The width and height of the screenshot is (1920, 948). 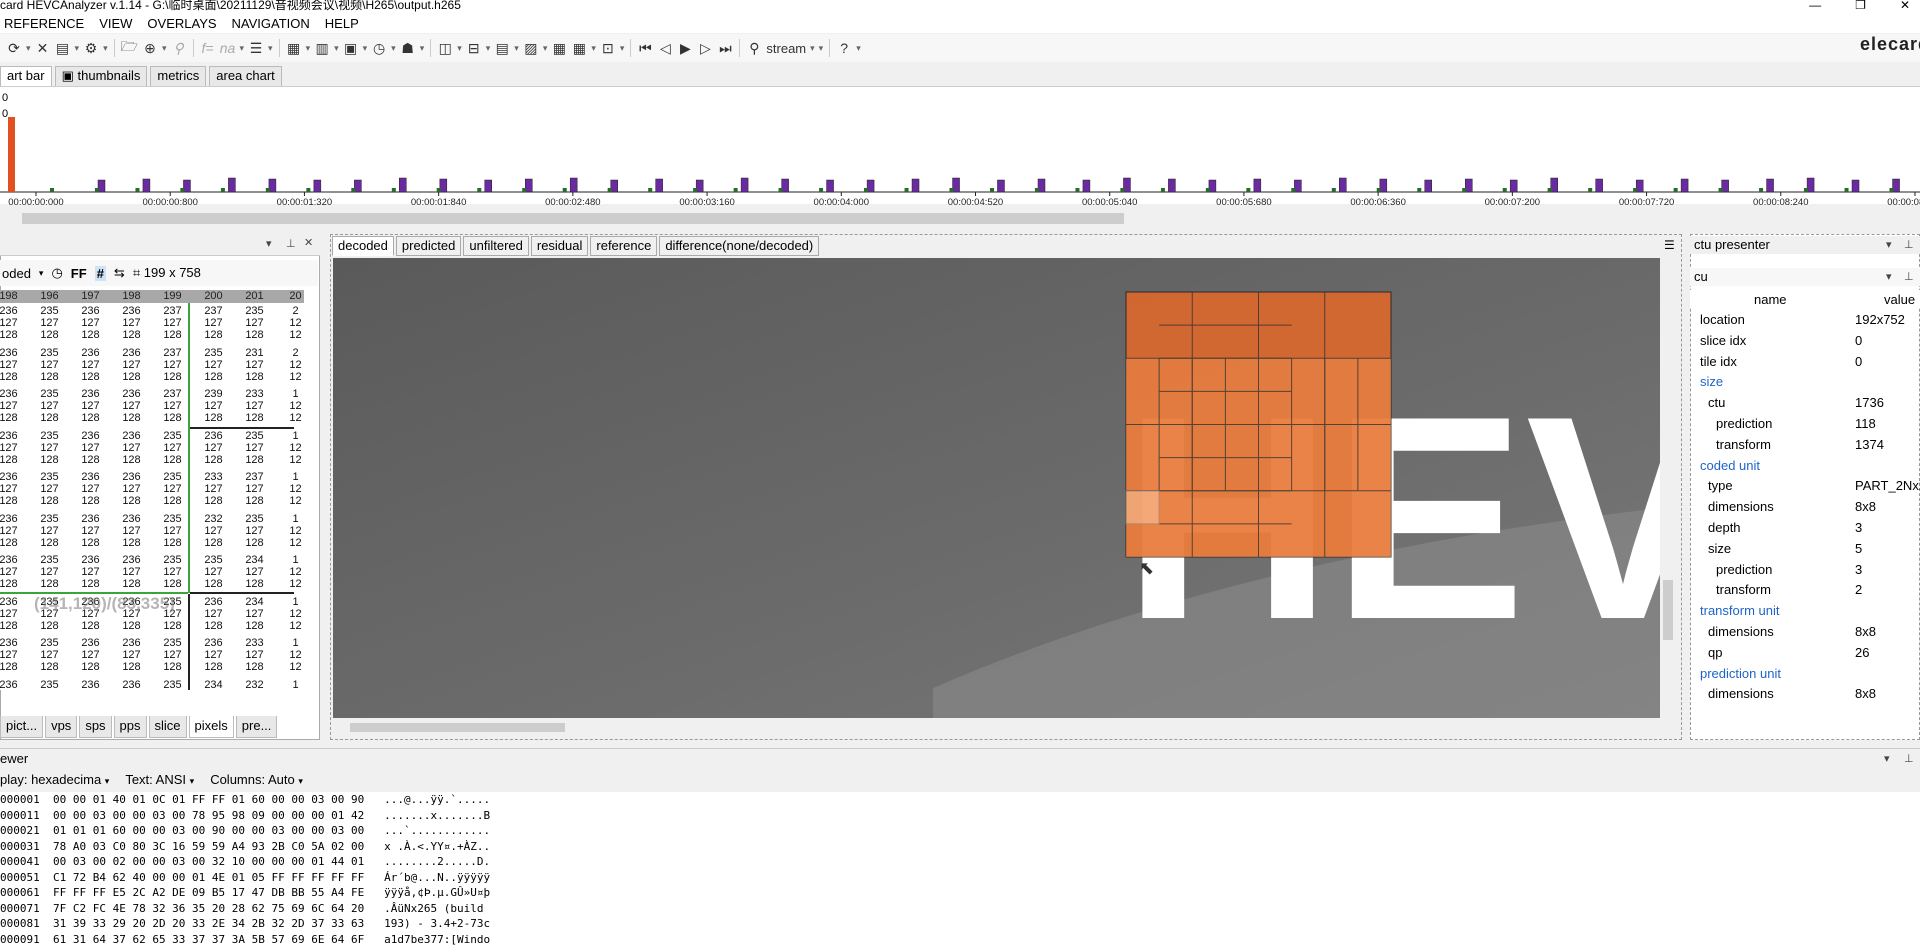 What do you see at coordinates (844, 48) in the screenshot?
I see `help-button: ?` at bounding box center [844, 48].